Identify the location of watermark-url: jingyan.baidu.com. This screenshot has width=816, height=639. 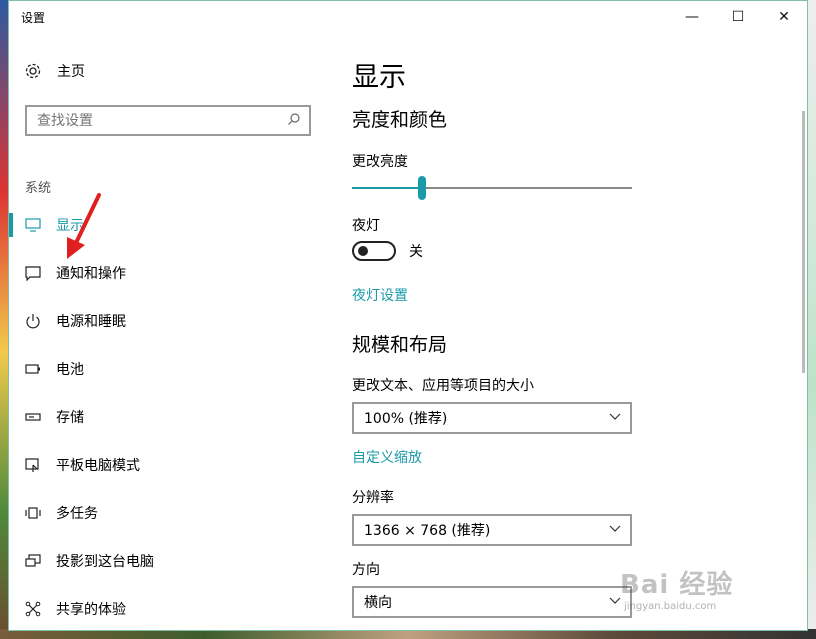
(670, 606).